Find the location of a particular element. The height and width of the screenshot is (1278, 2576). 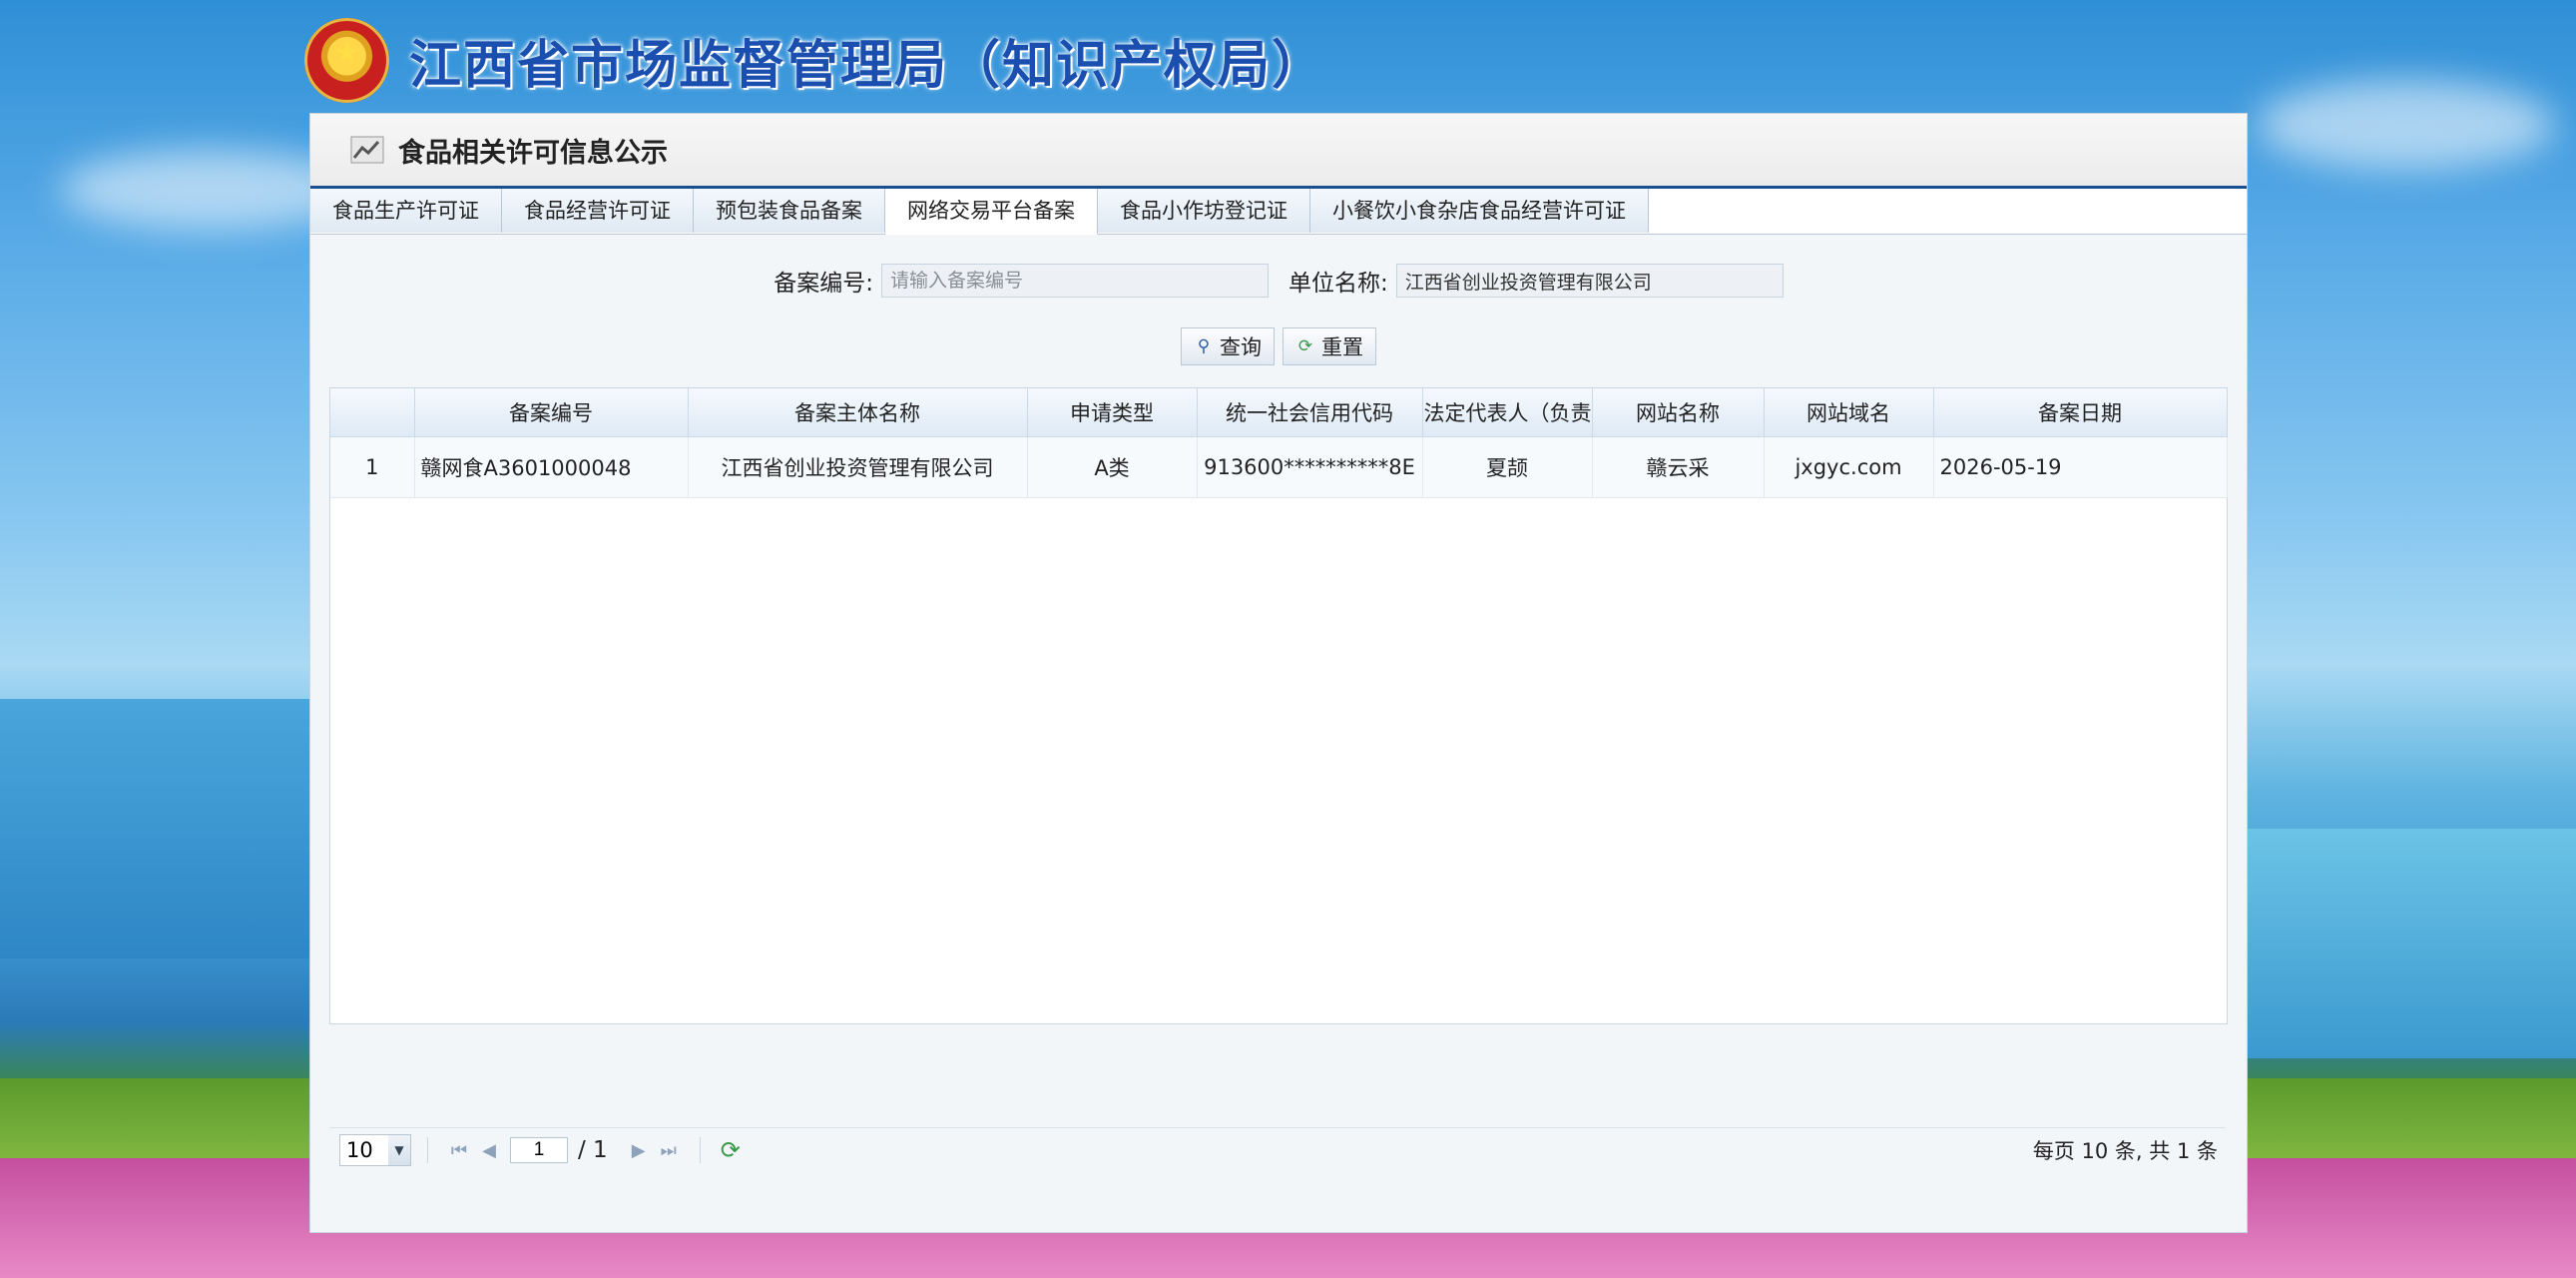

column-header-application-type: 申请类型 is located at coordinates (1113, 412).